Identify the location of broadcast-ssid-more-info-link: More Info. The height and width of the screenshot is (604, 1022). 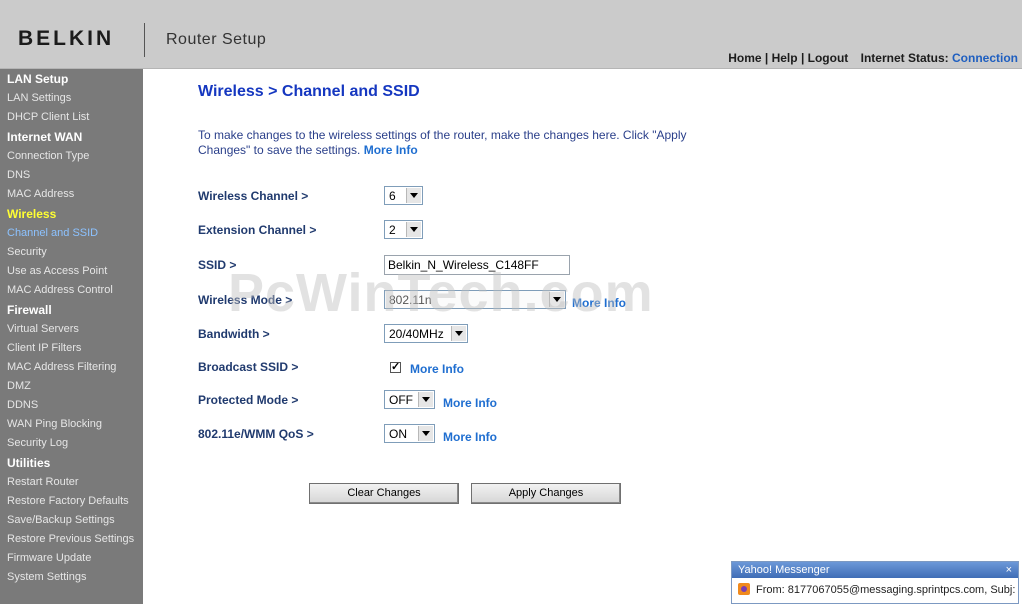
(437, 369).